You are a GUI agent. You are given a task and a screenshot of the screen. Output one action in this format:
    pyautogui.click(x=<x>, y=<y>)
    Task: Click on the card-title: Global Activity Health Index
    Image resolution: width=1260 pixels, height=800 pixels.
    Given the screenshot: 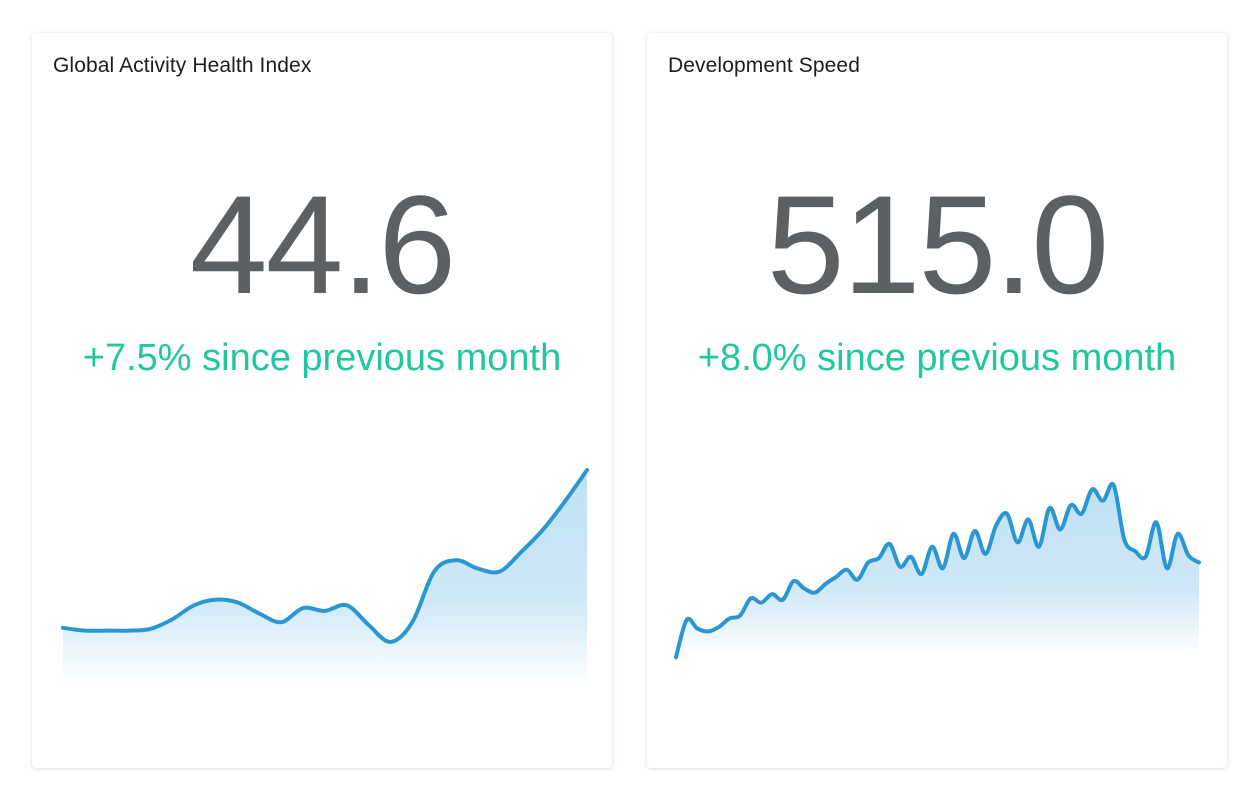 What is the action you would take?
    pyautogui.click(x=182, y=65)
    